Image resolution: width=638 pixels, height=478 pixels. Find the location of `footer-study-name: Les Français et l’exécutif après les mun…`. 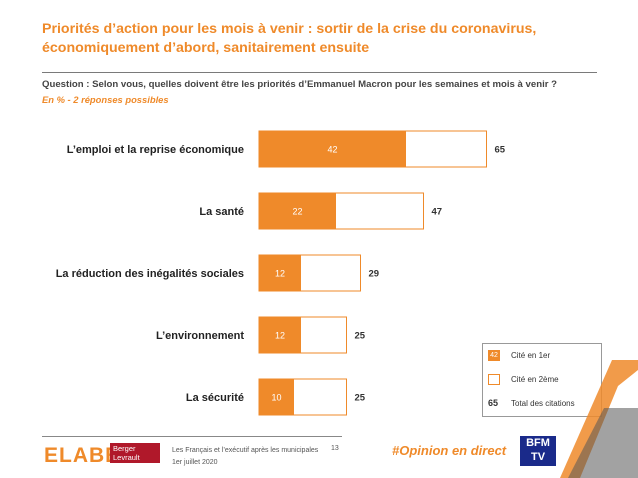

footer-study-name: Les Français et l’exécutif après les mun… is located at coordinates (245, 450).